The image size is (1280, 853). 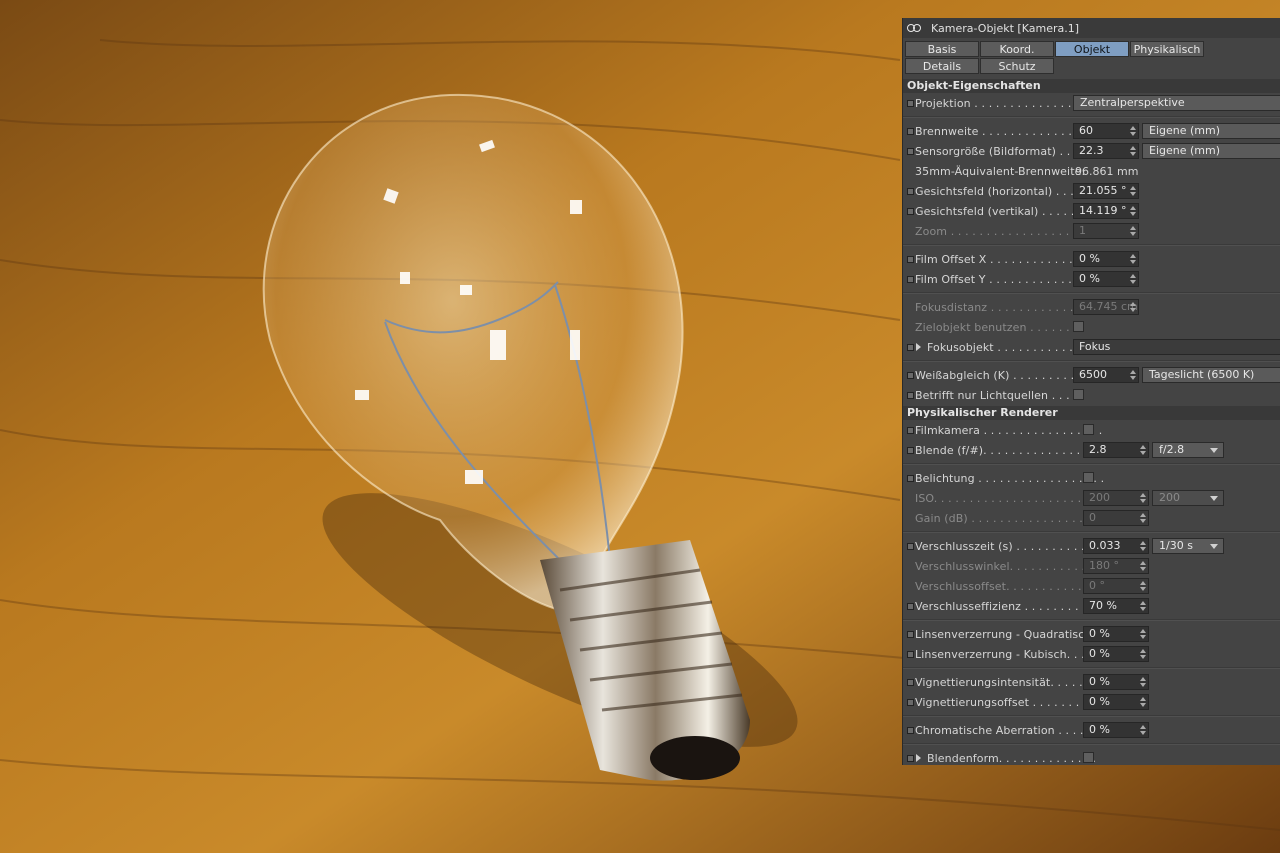 What do you see at coordinates (1116, 730) in the screenshot?
I see `chromatic-aberration-input: 0 %` at bounding box center [1116, 730].